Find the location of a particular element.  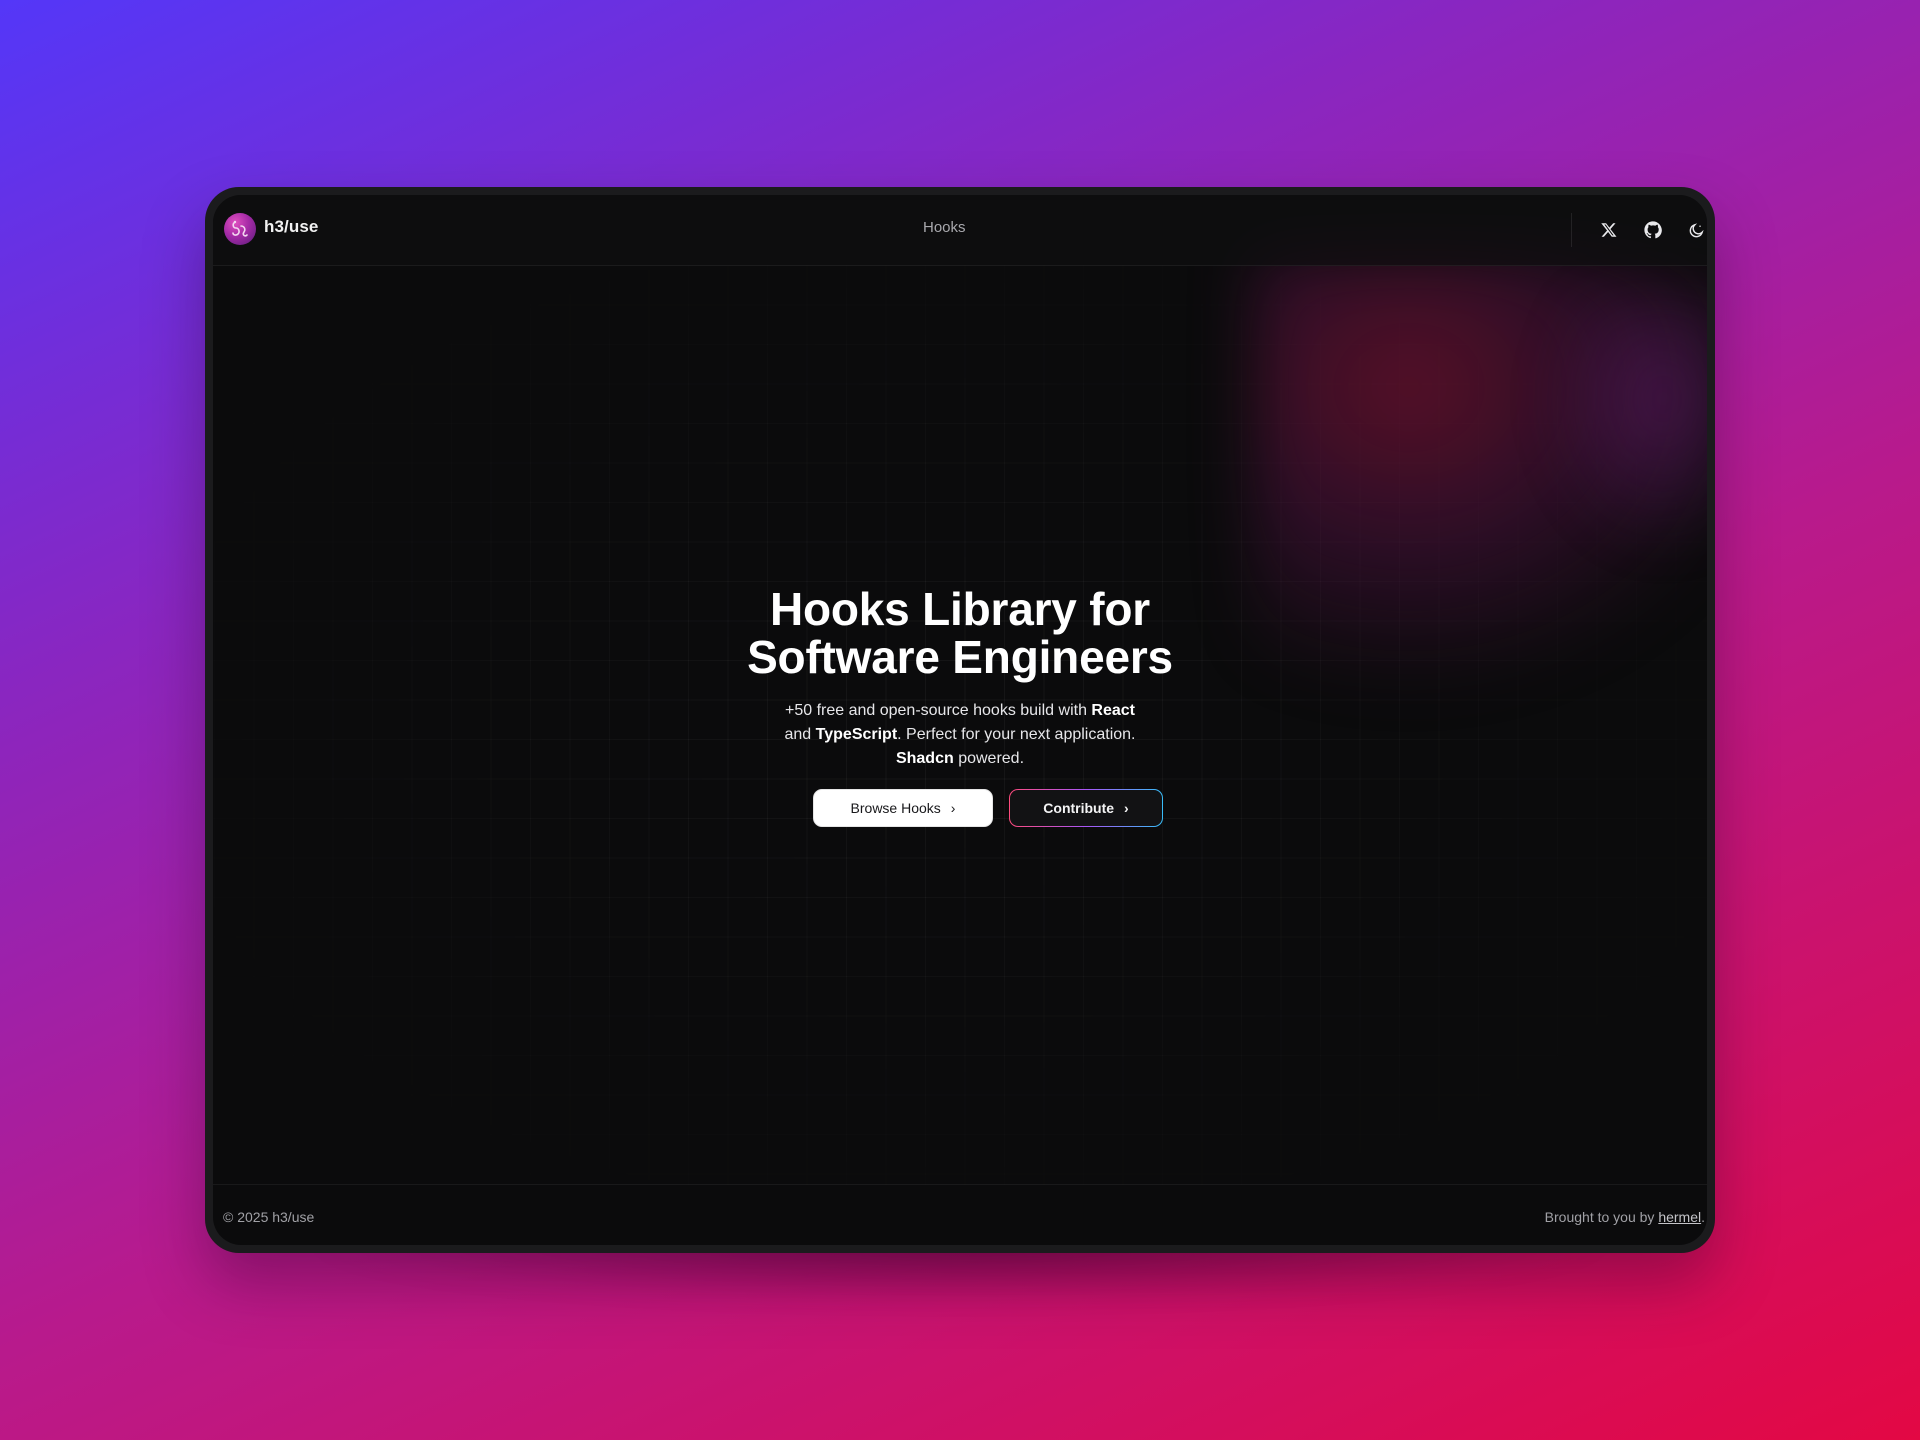

x-icon is located at coordinates (1609, 230).